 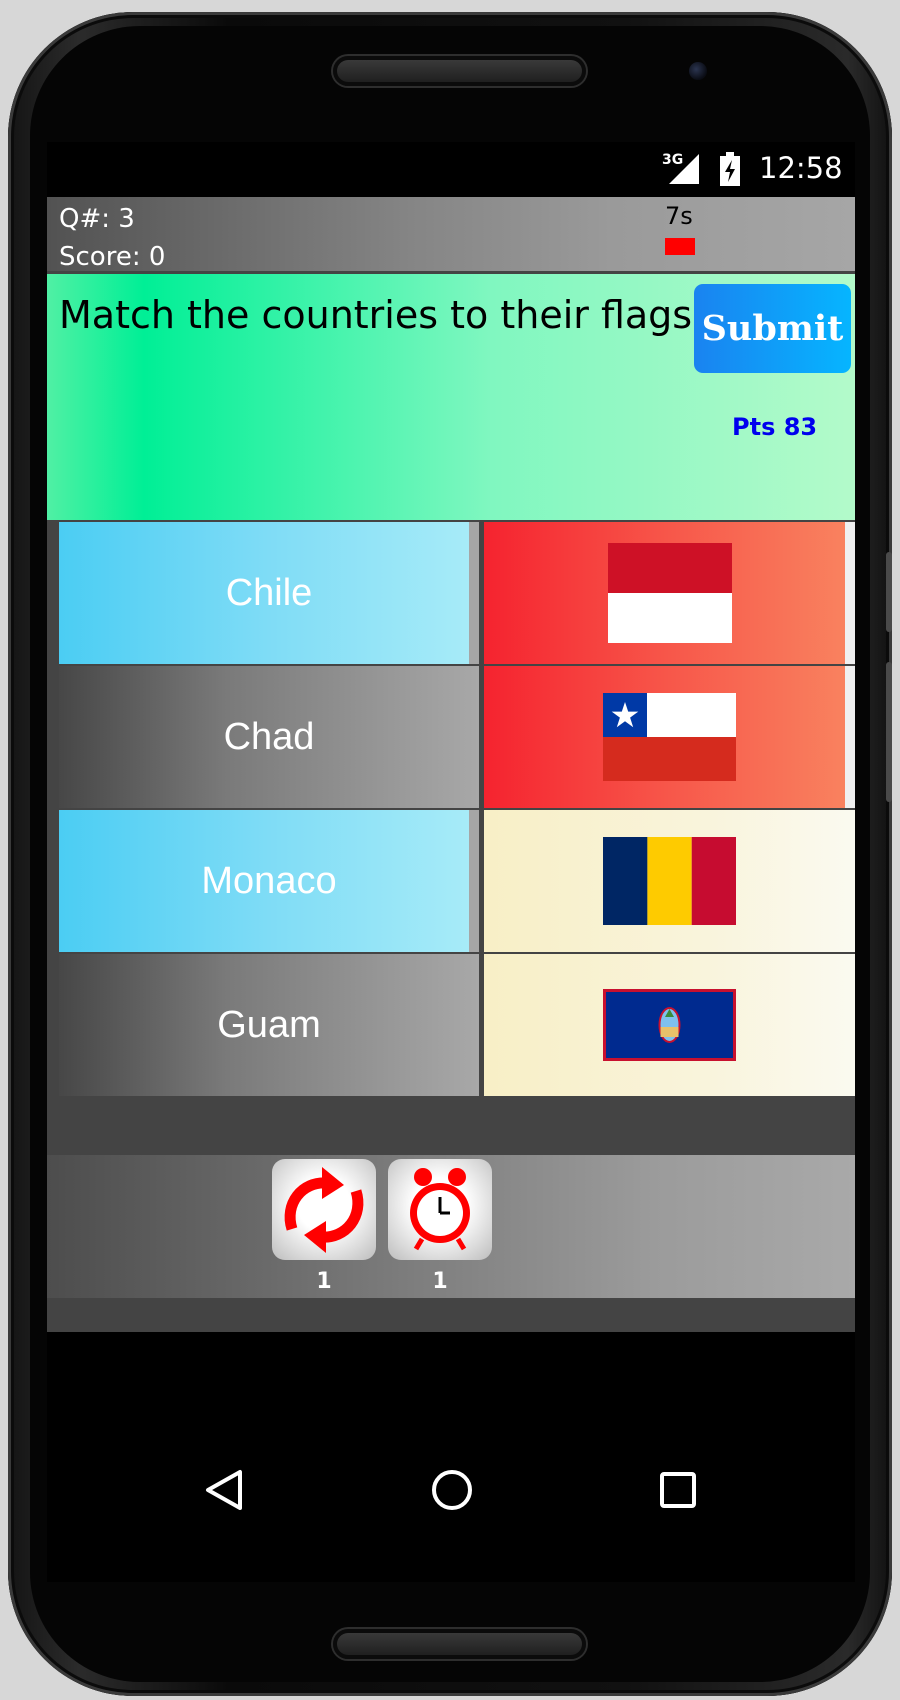 I want to click on country-label: Chile, so click(x=269, y=592).